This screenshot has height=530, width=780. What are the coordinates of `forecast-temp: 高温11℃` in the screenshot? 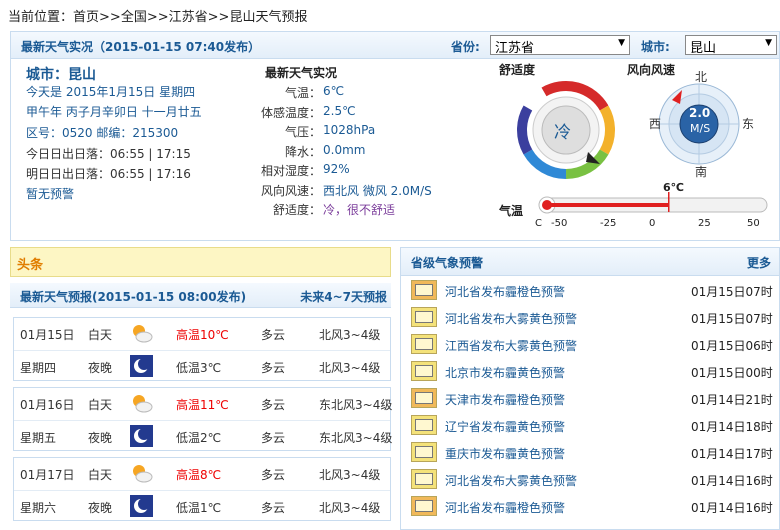 It's located at (202, 405).